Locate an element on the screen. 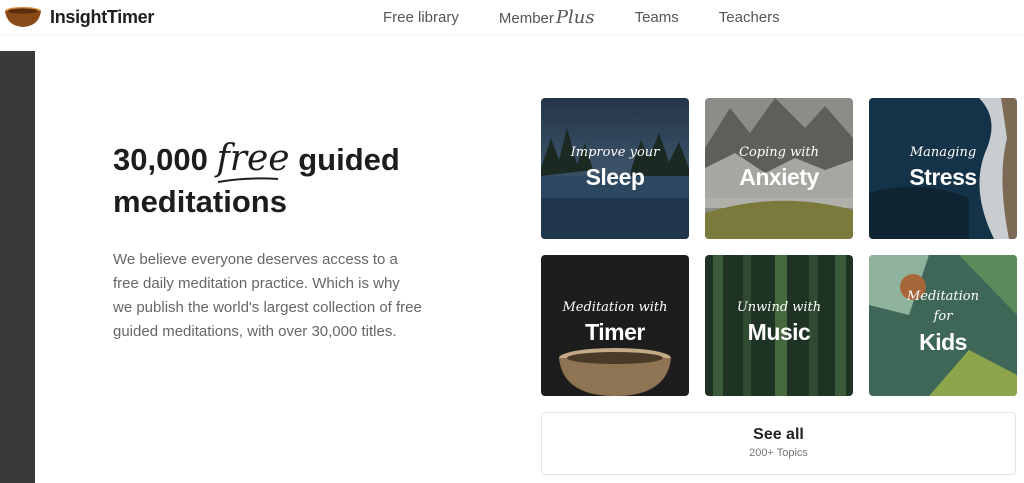 The height and width of the screenshot is (483, 1024). hero-title-free: free is located at coordinates (253, 160).